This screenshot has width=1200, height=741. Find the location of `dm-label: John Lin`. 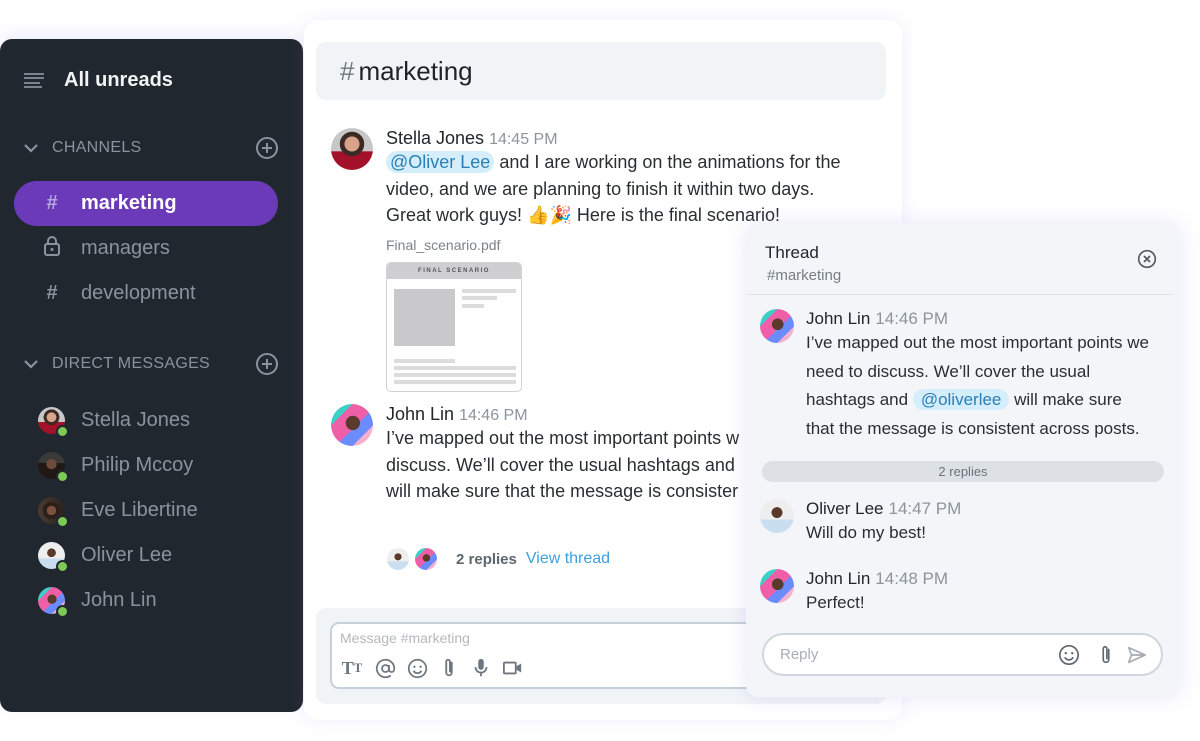

dm-label: John Lin is located at coordinates (119, 600).